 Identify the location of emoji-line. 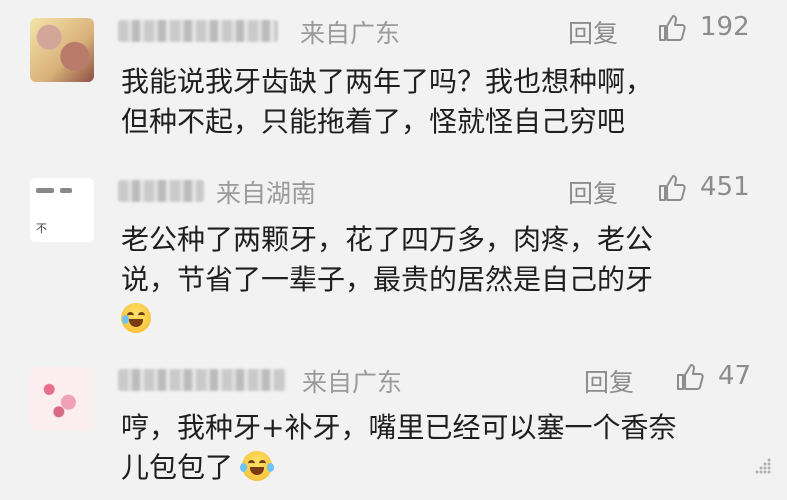
(387, 320).